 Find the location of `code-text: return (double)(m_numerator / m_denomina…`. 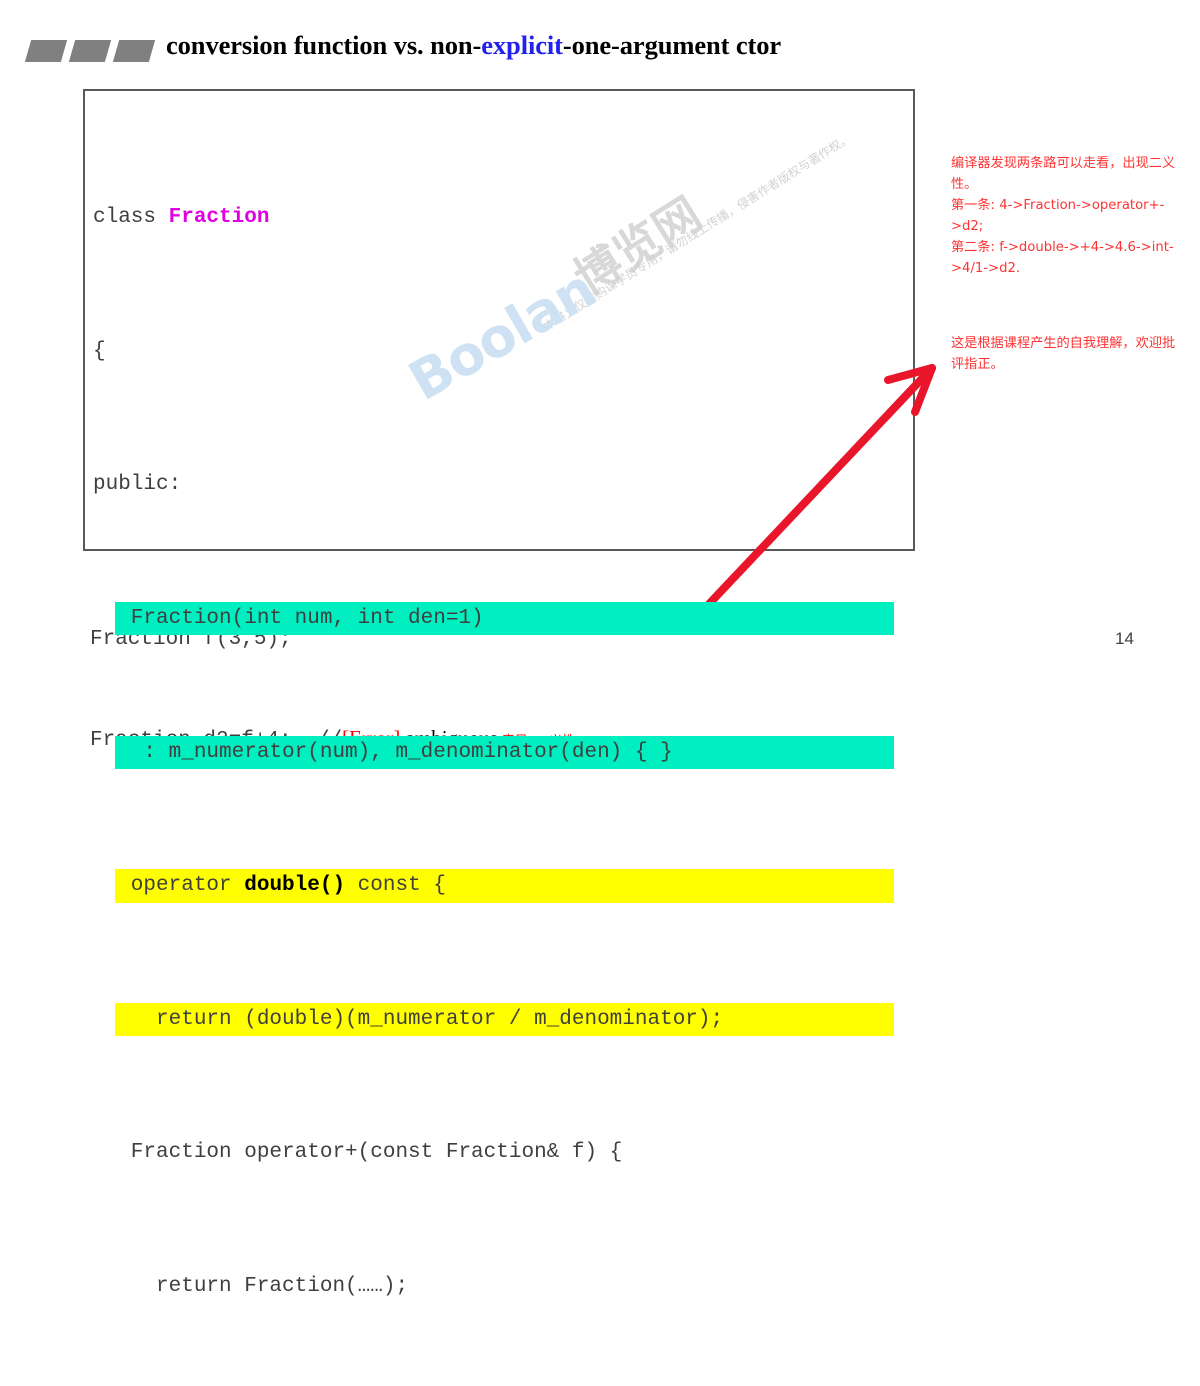

code-text: return (double)(m_numerator / m_denomina… is located at coordinates (408, 1019).